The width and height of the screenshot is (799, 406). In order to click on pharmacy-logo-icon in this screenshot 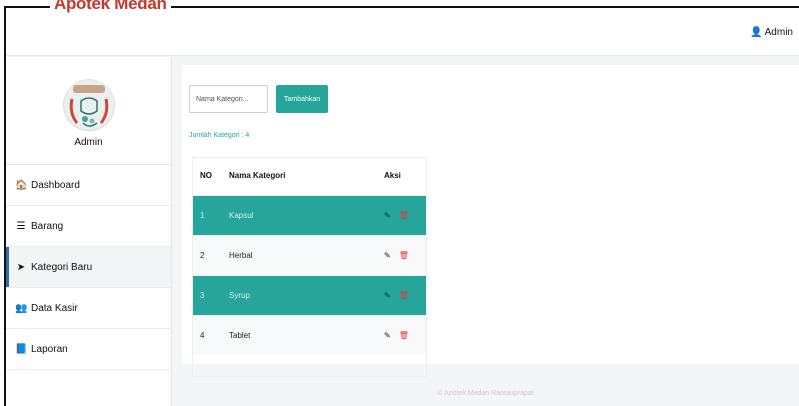, I will do `click(89, 105)`.